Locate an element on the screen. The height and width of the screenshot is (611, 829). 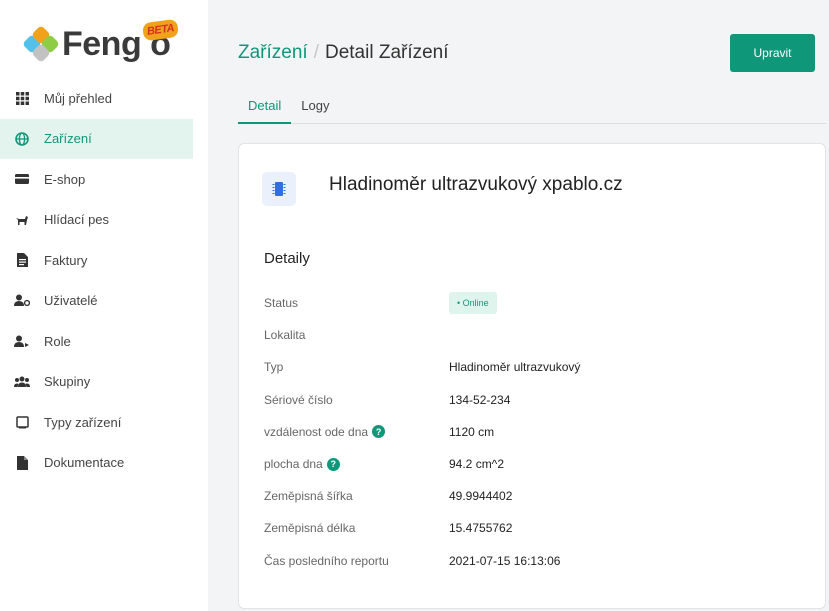
detail-row: Lokalita is located at coordinates (534, 335).